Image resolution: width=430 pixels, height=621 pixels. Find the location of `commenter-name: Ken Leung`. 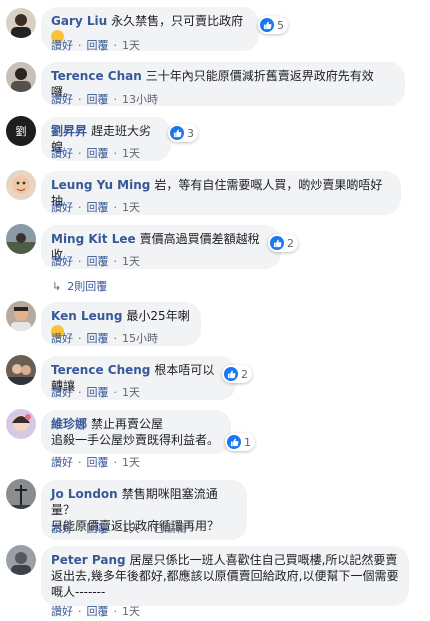

commenter-name: Ken Leung is located at coordinates (86, 316).